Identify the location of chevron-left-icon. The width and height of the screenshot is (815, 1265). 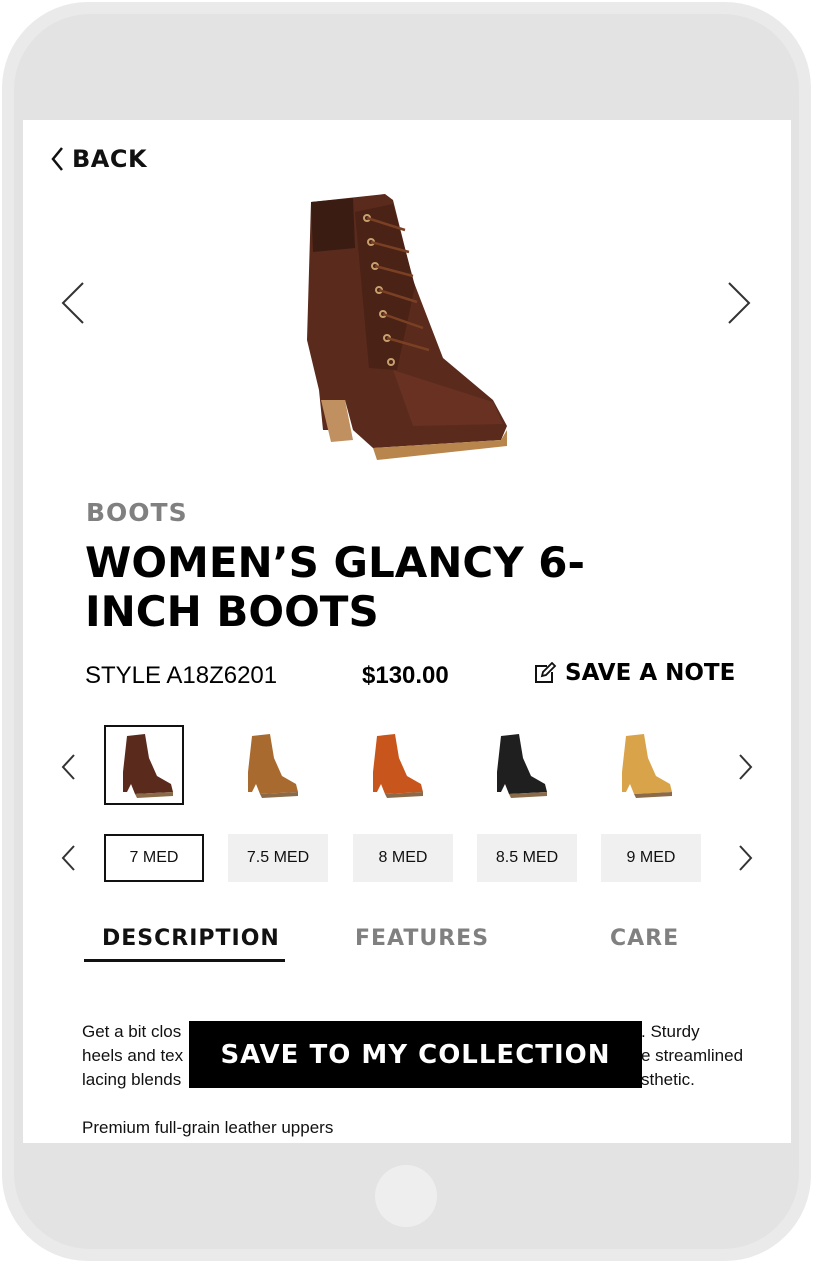
(57, 159).